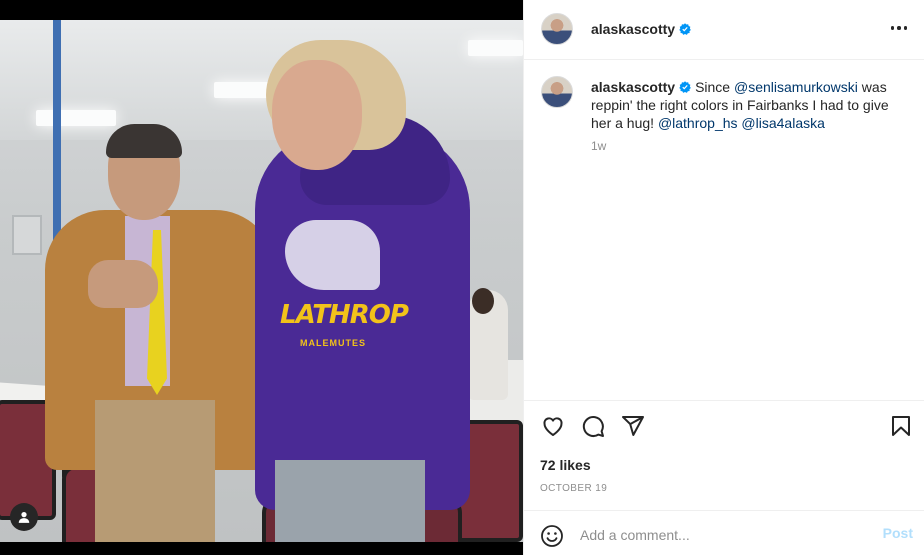  What do you see at coordinates (565, 465) in the screenshot?
I see `likes-count: 72 likes` at bounding box center [565, 465].